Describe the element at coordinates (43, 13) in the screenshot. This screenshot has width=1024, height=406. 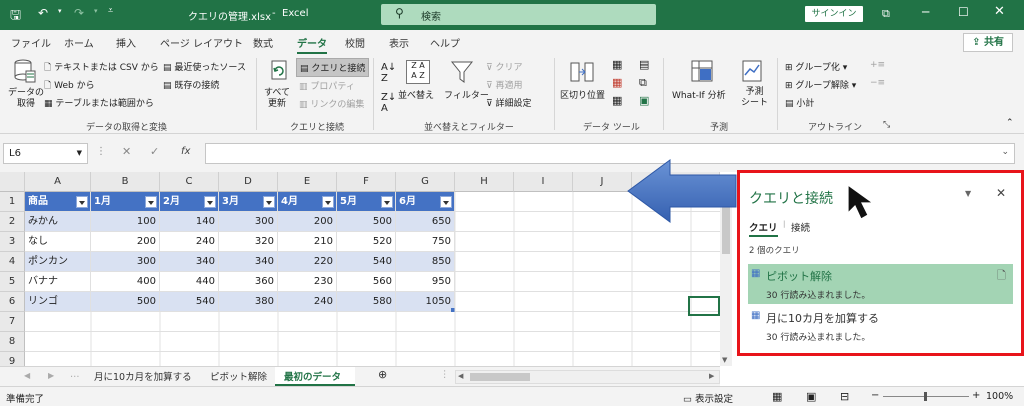
I see `undo-icon: ↶` at that location.